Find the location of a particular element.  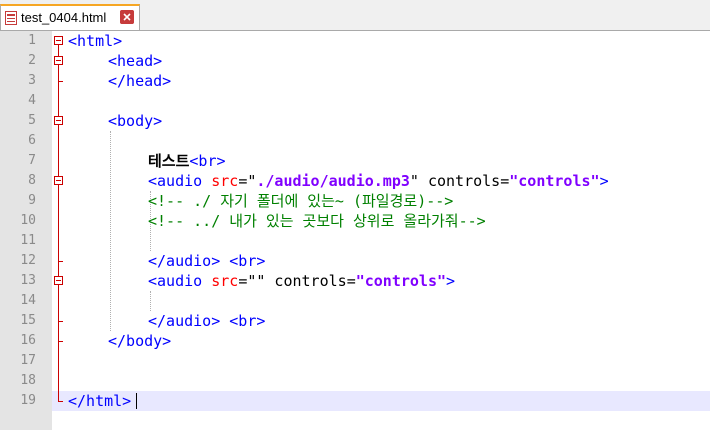

tab-label: test_0404.html is located at coordinates (64, 17).